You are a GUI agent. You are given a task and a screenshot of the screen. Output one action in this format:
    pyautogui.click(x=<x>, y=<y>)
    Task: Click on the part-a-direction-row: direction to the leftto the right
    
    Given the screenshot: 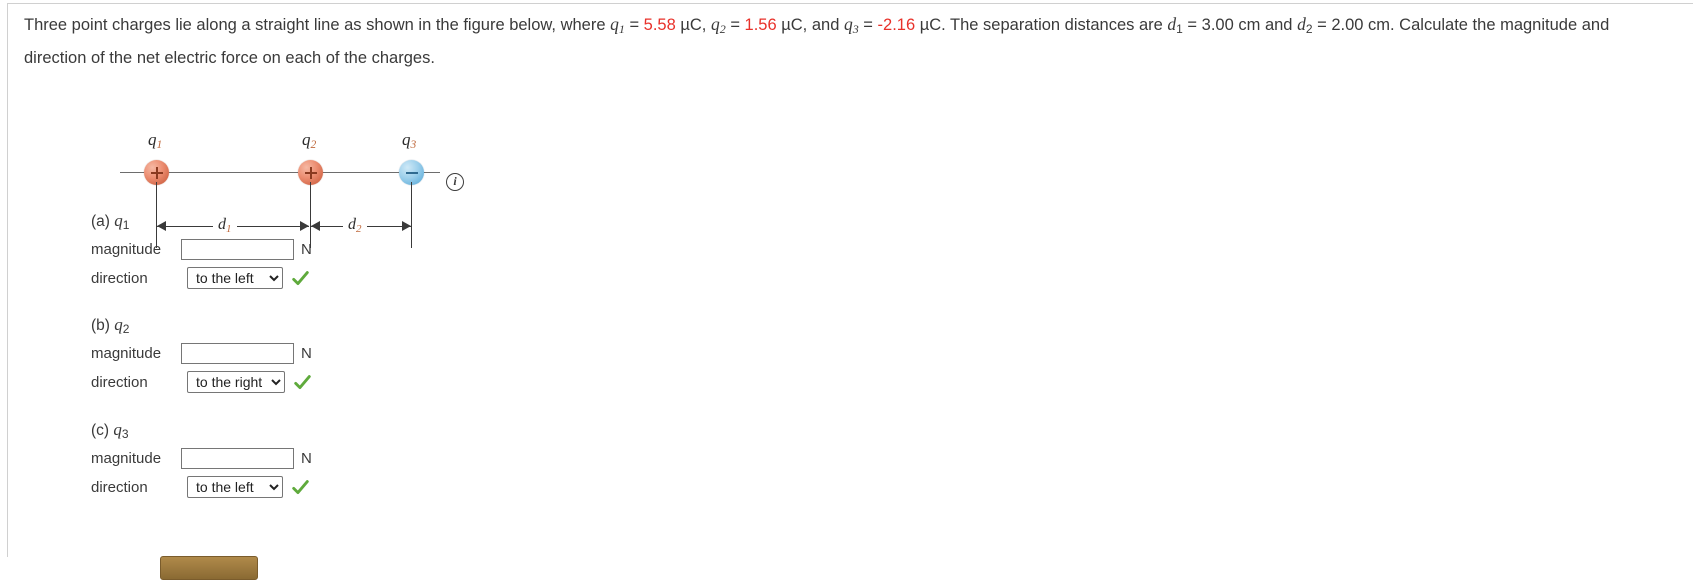 What is the action you would take?
    pyautogui.click(x=201, y=278)
    